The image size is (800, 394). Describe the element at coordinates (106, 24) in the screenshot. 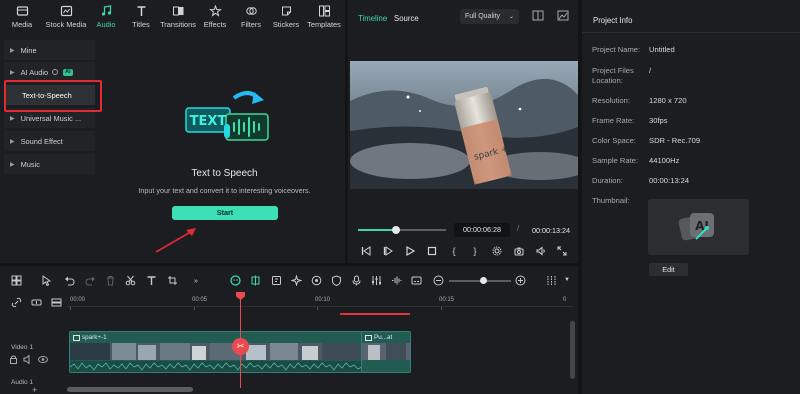

I see `tab-label: Audio` at that location.